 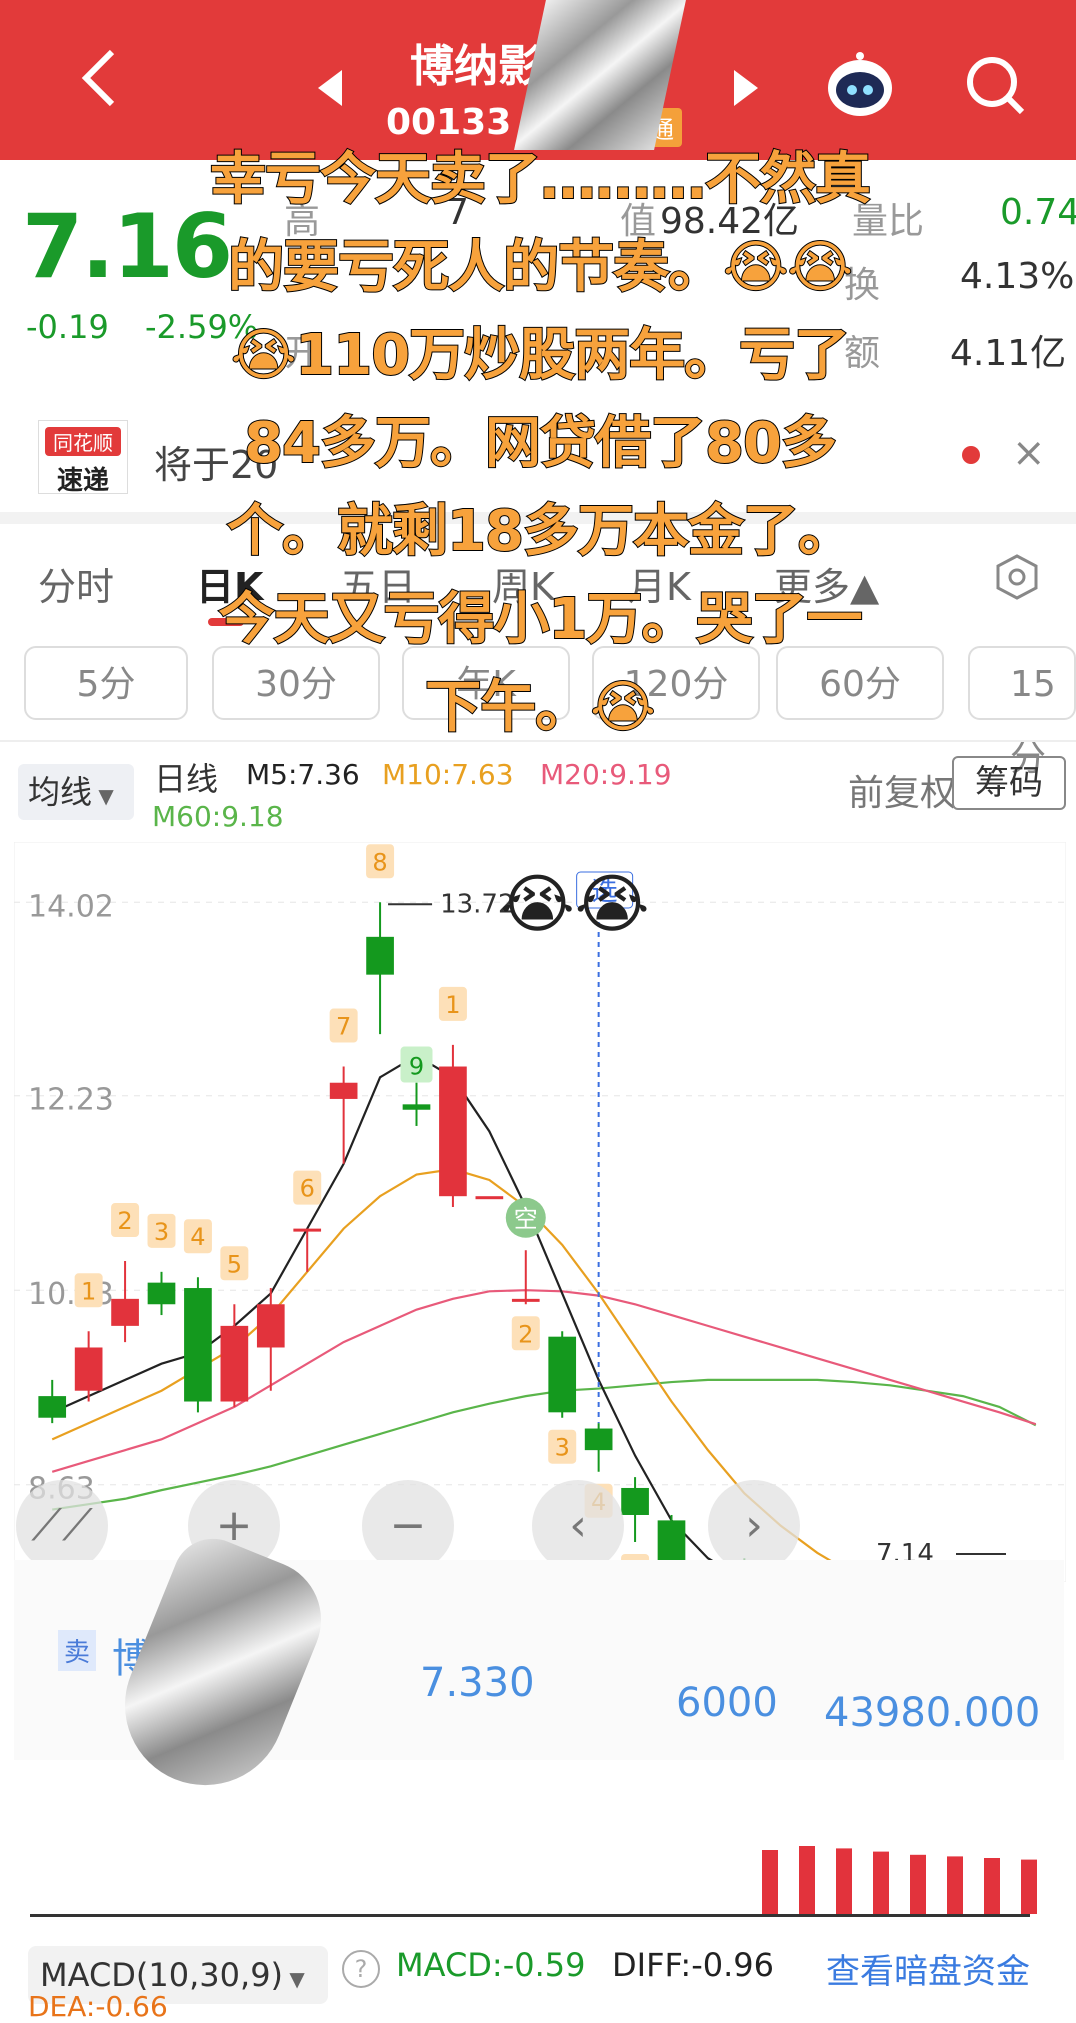 I want to click on daily-line-label: 日线, so click(x=186, y=779).